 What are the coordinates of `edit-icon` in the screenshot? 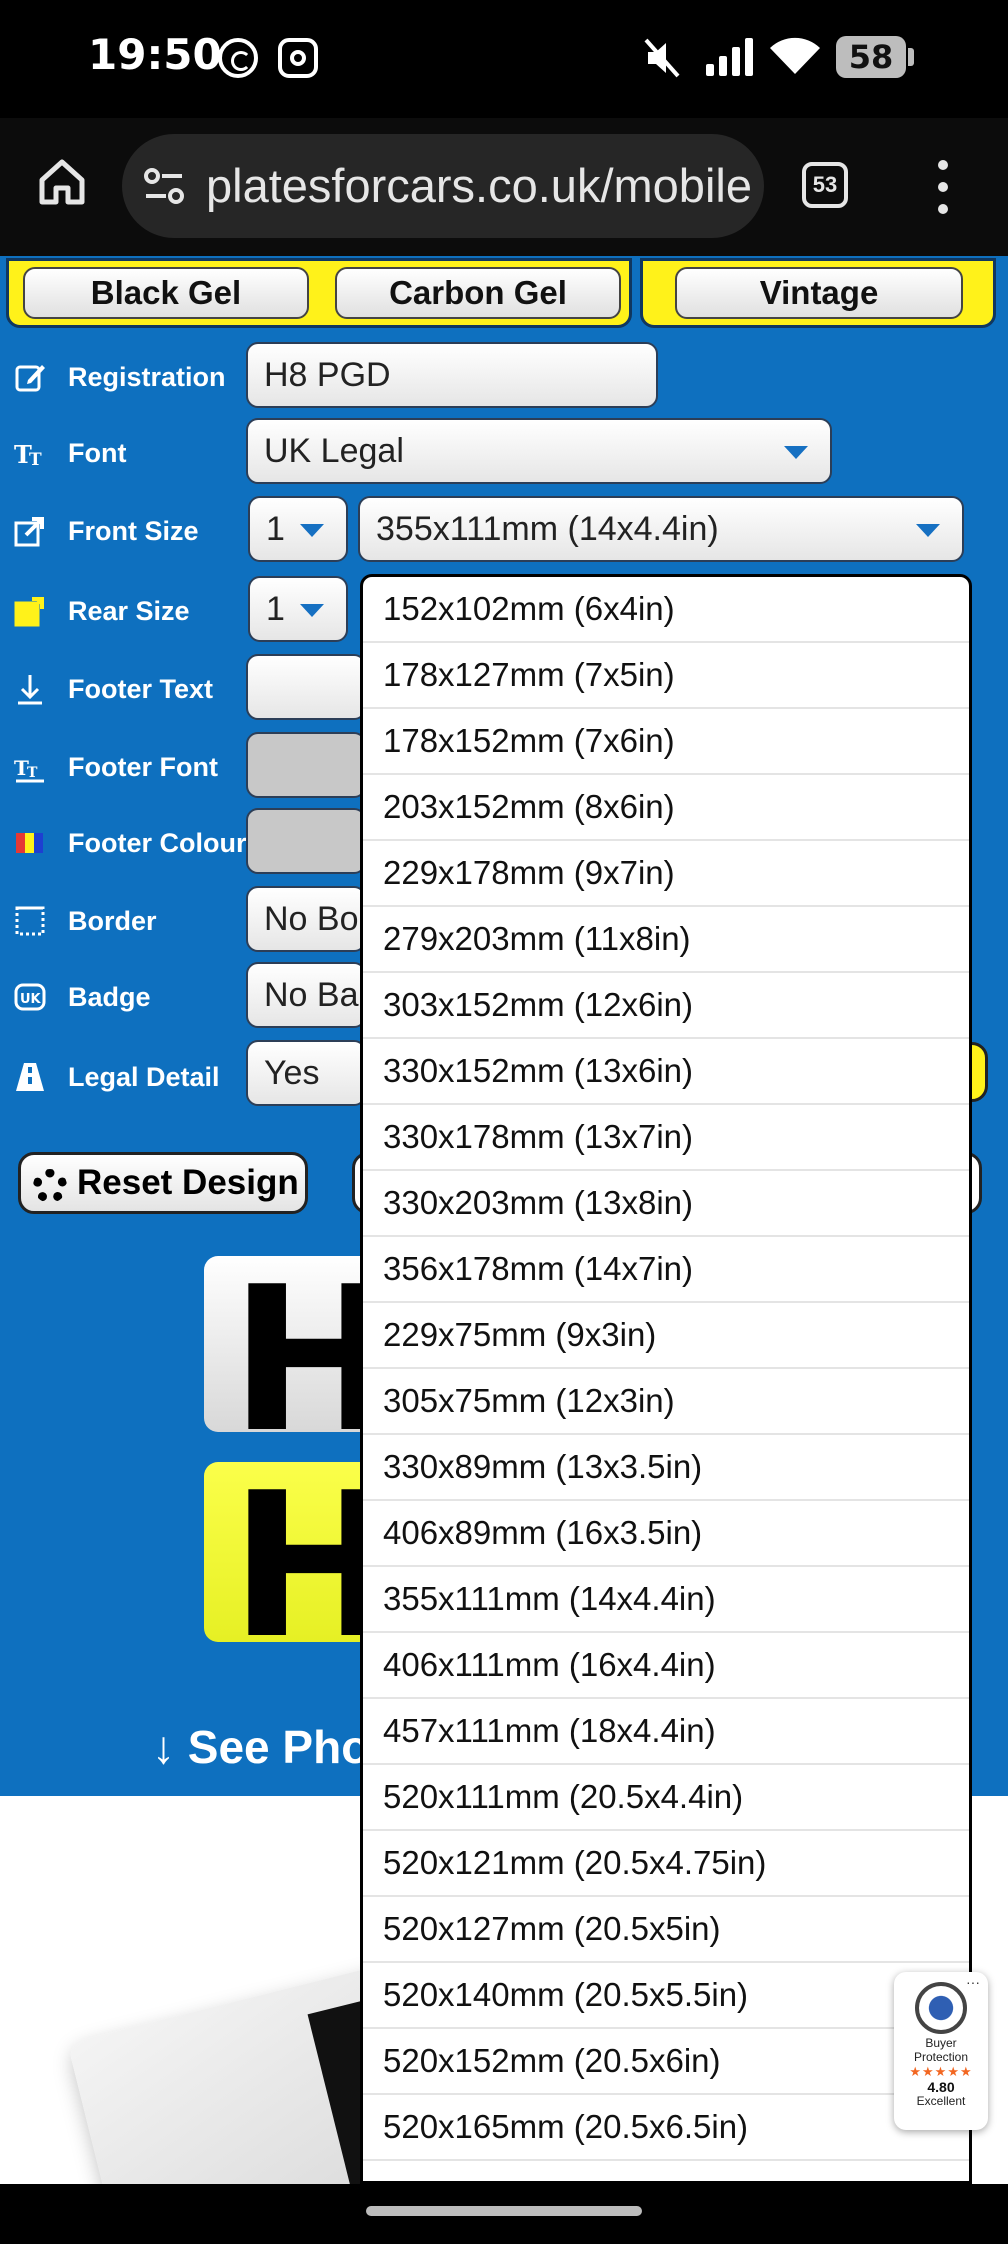 It's located at (30, 378).